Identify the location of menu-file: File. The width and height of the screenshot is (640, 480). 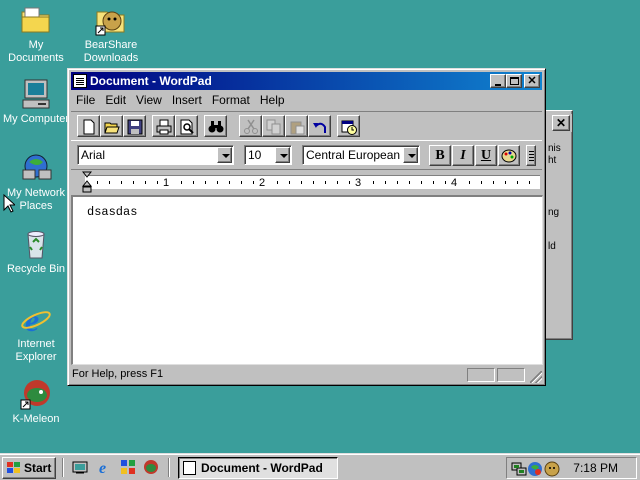
(85, 100).